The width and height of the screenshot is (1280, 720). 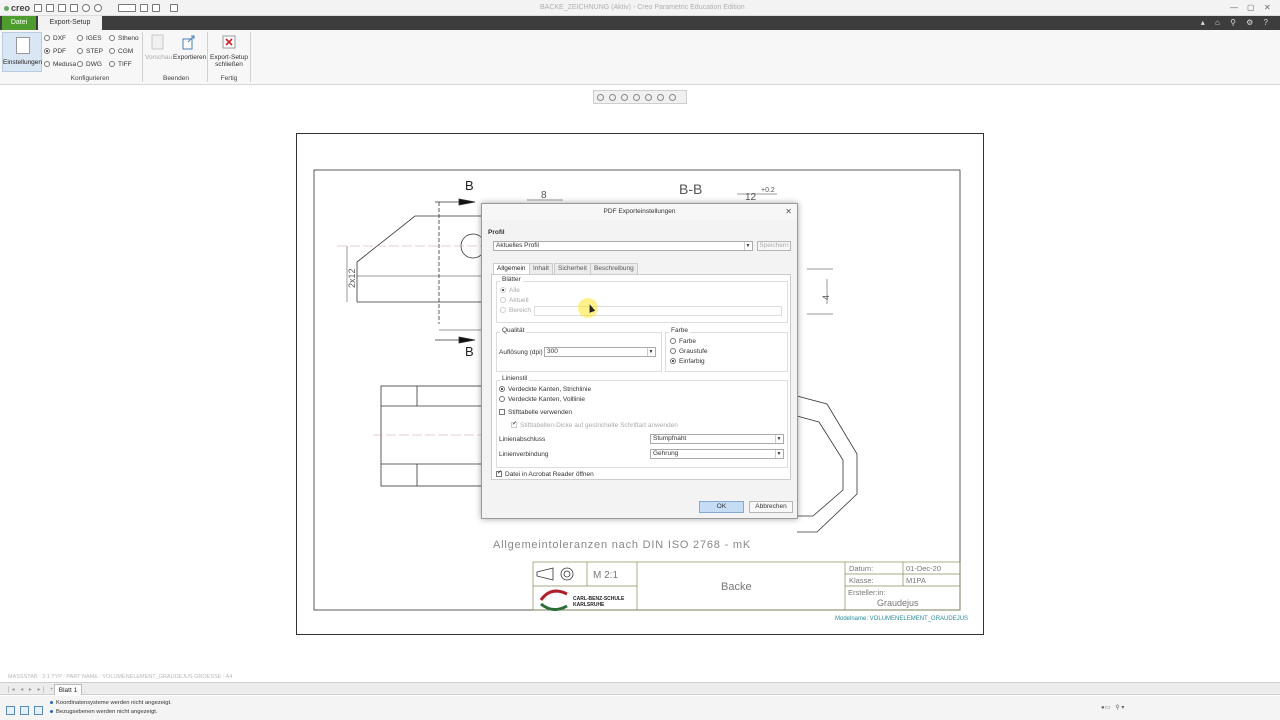 What do you see at coordinates (38, 710) in the screenshot?
I see `fullscreen-icon` at bounding box center [38, 710].